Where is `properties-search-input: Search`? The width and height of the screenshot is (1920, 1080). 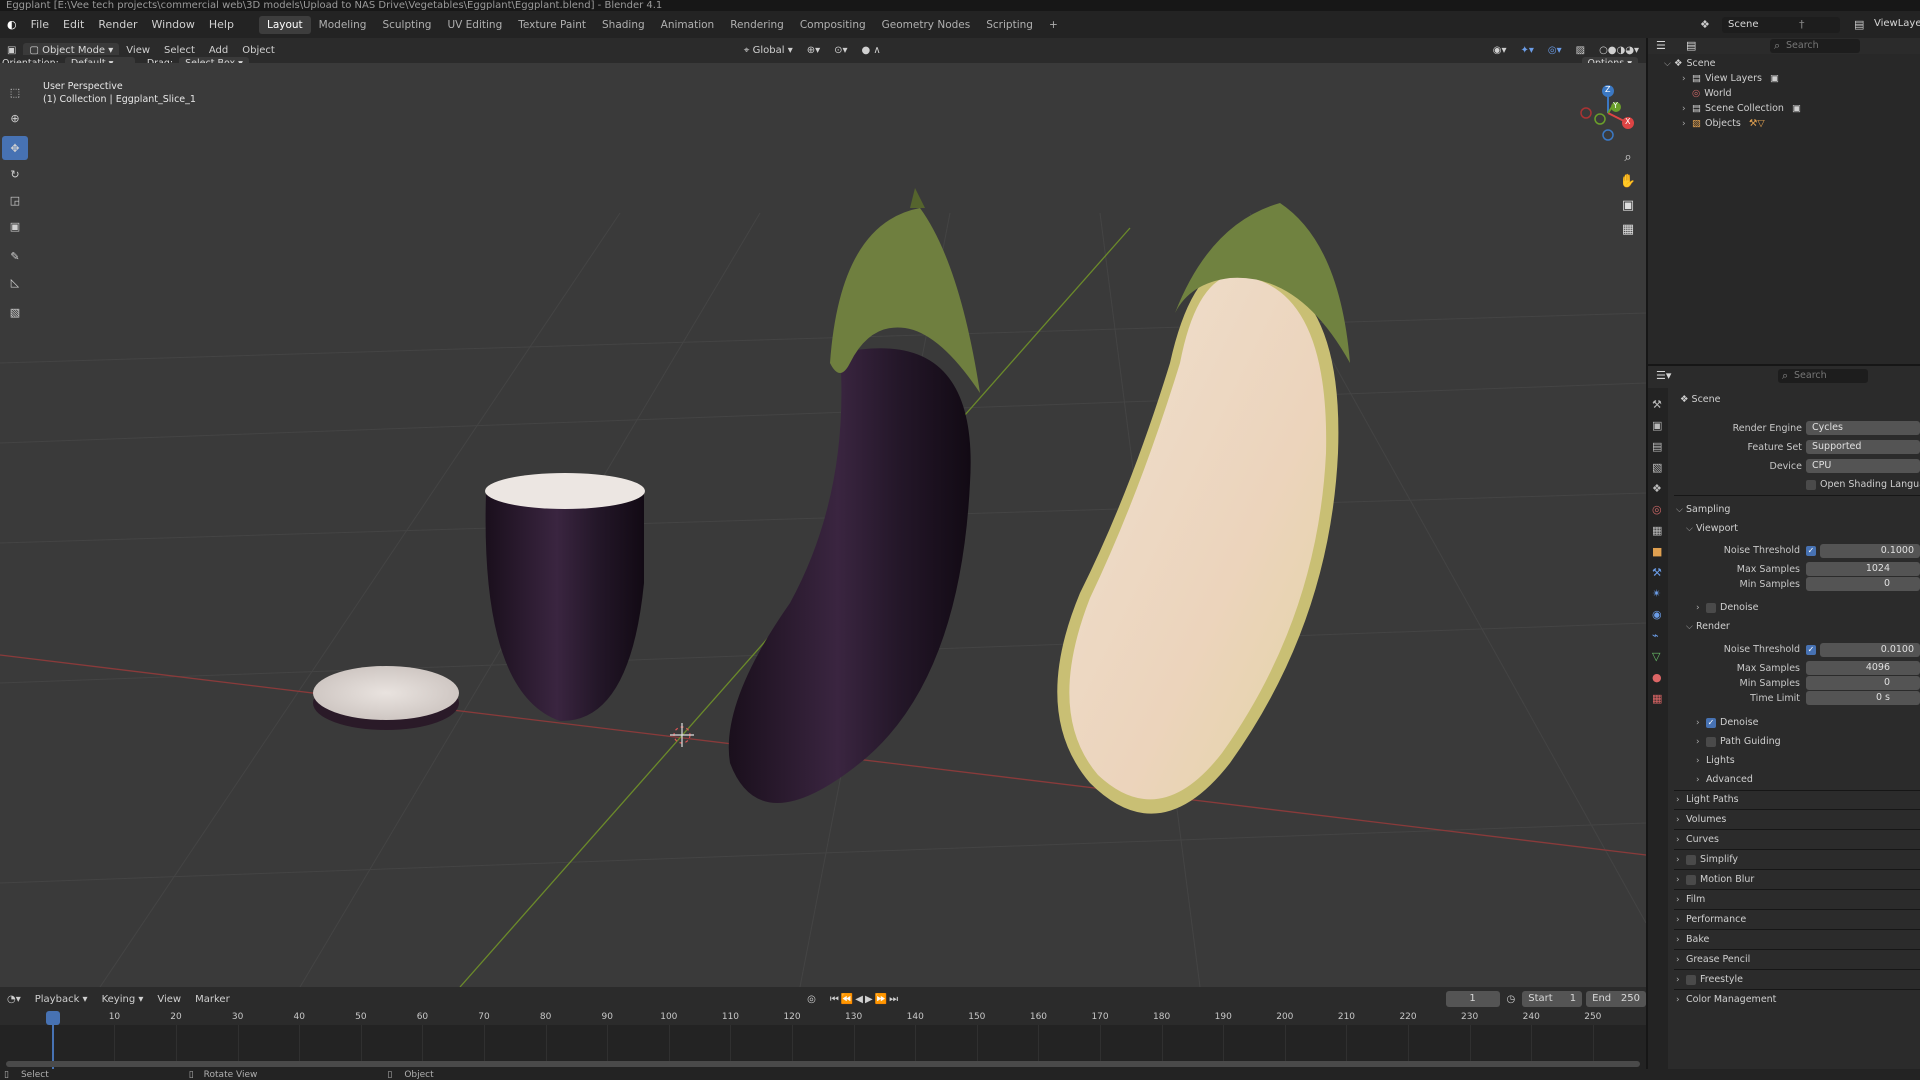
properties-search-input: Search is located at coordinates (1823, 376).